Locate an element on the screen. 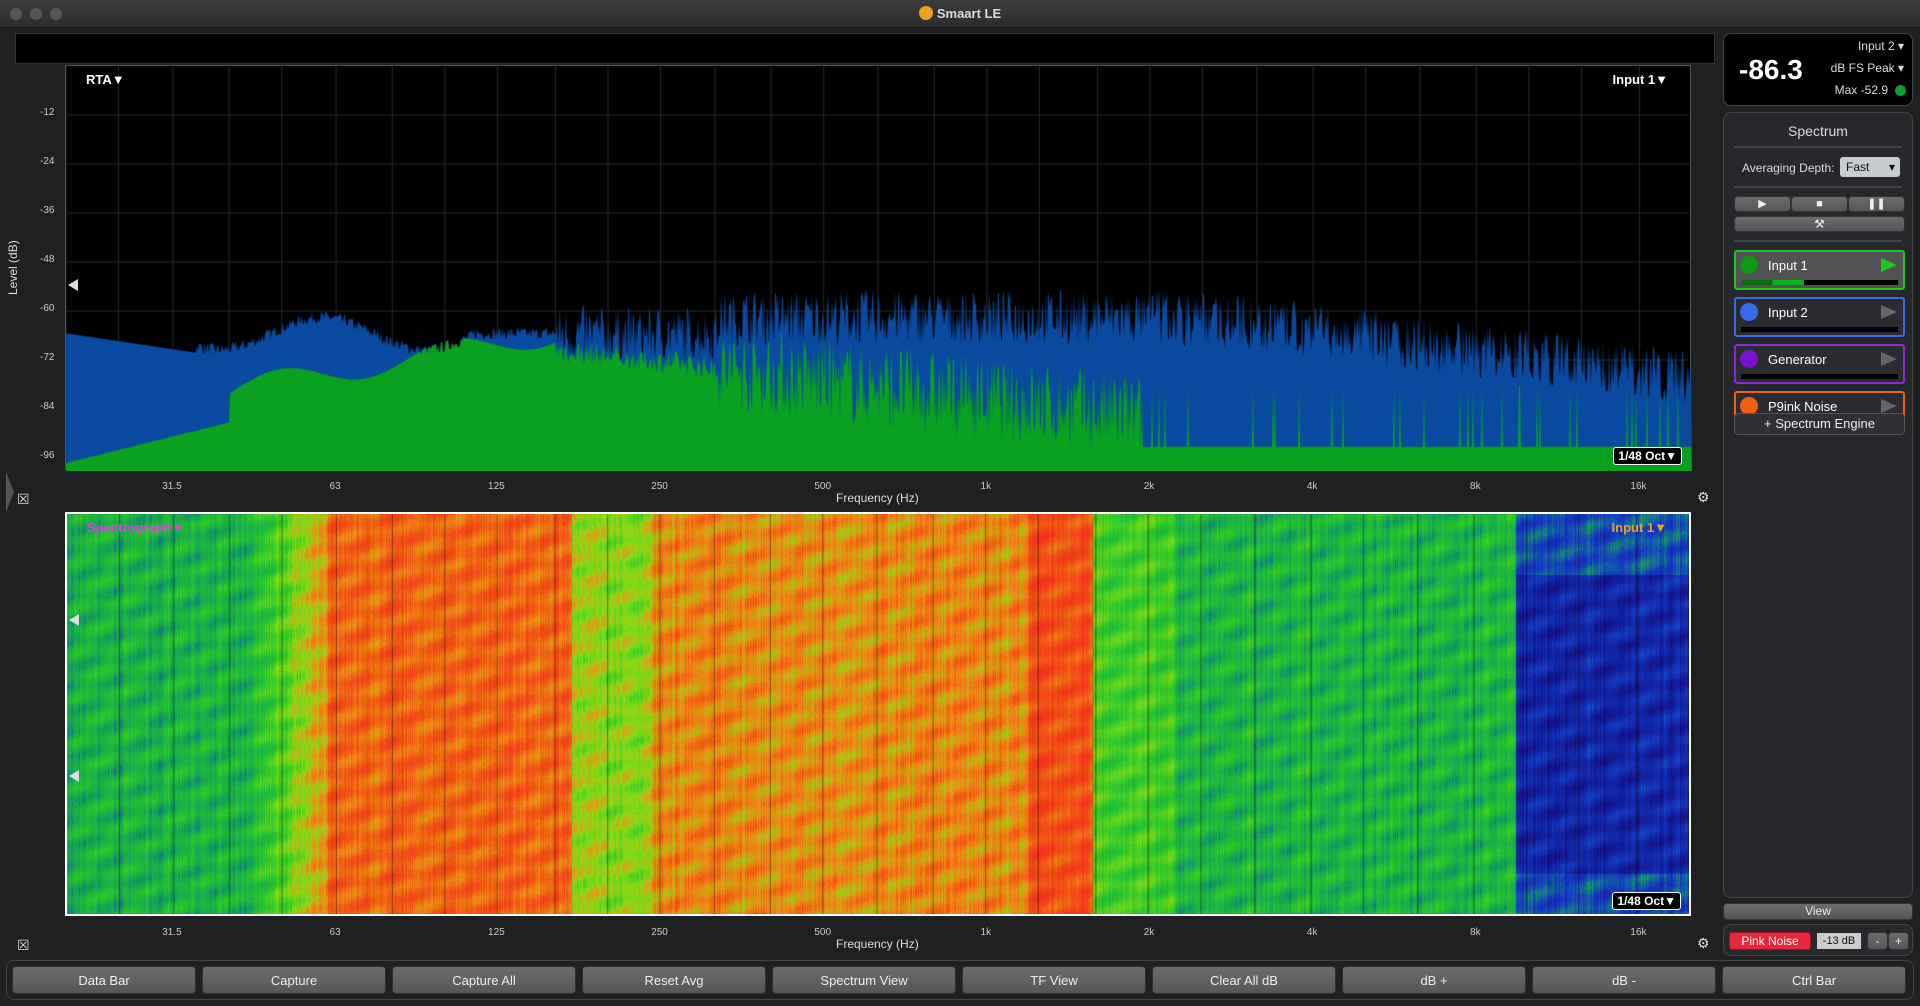  title-bar: Smaart LE is located at coordinates (960, 14).